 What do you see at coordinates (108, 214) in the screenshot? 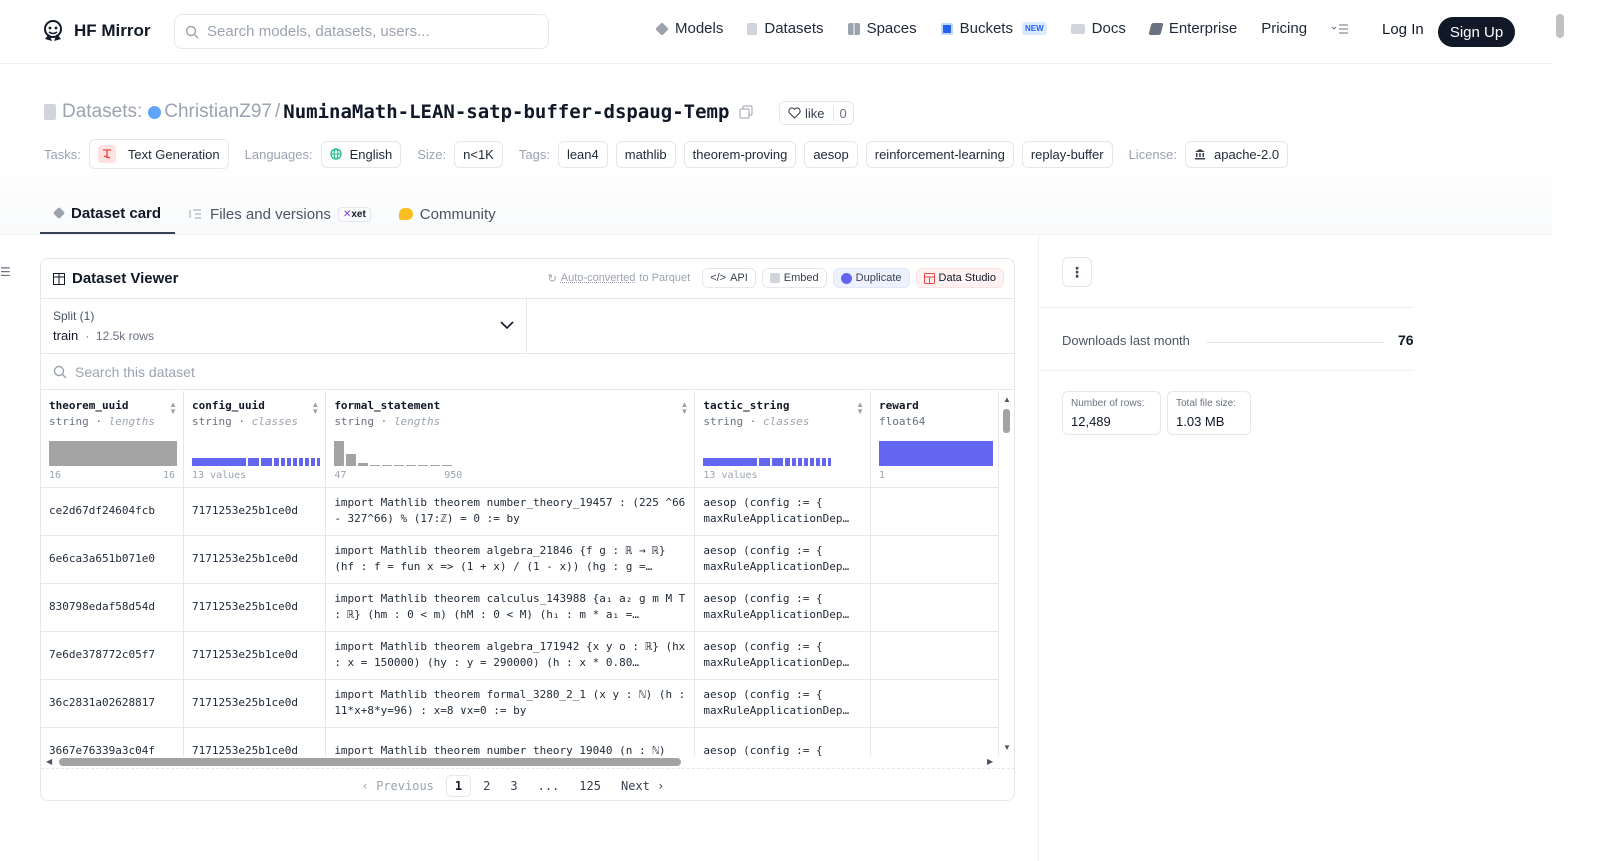
I see `tab-dataset-card: Dataset card` at bounding box center [108, 214].